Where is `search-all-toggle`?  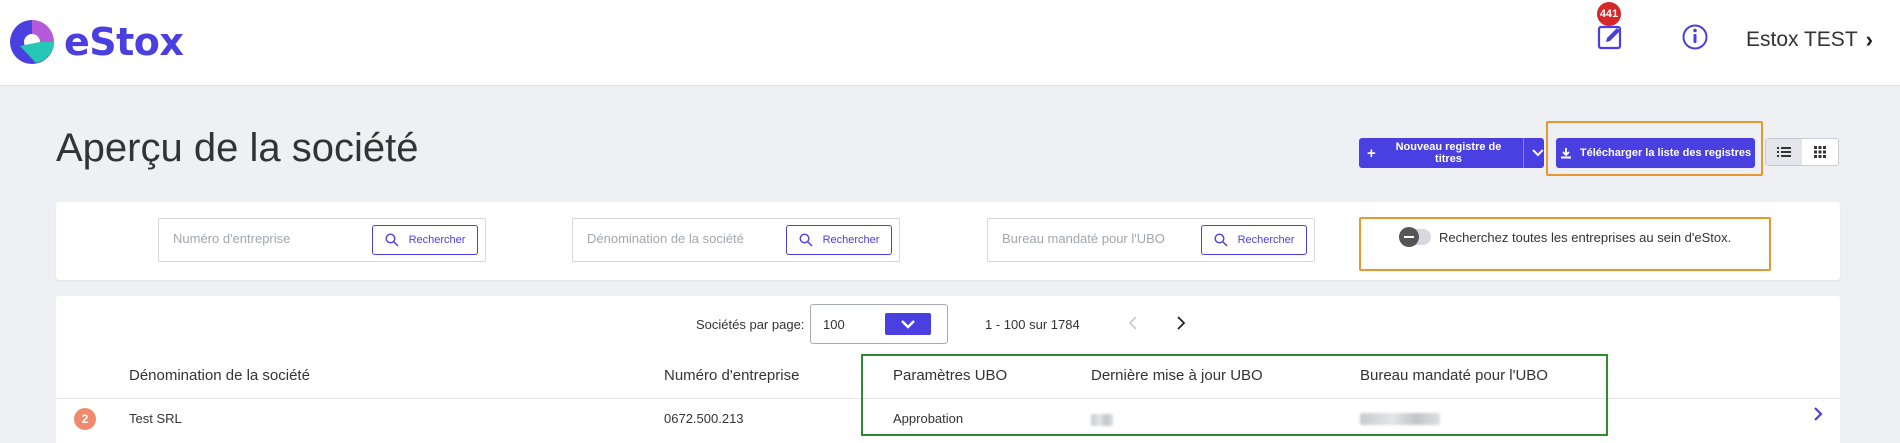 search-all-toggle is located at coordinates (1415, 237).